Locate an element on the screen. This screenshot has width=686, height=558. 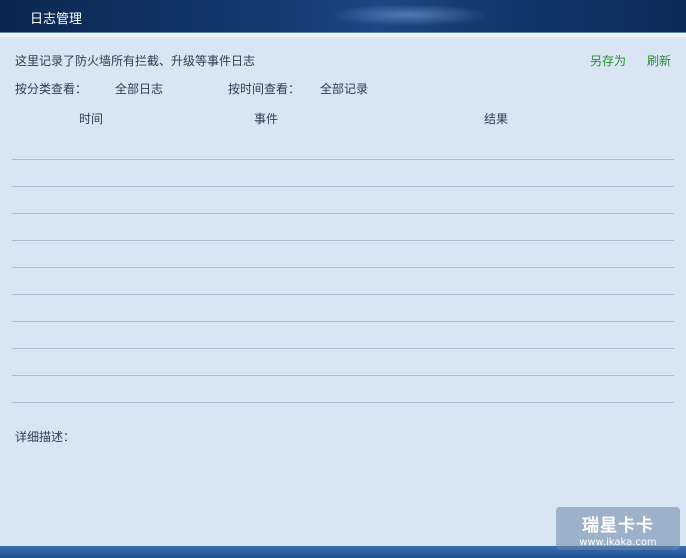
column-header-event: 事件 is located at coordinates (266, 118).